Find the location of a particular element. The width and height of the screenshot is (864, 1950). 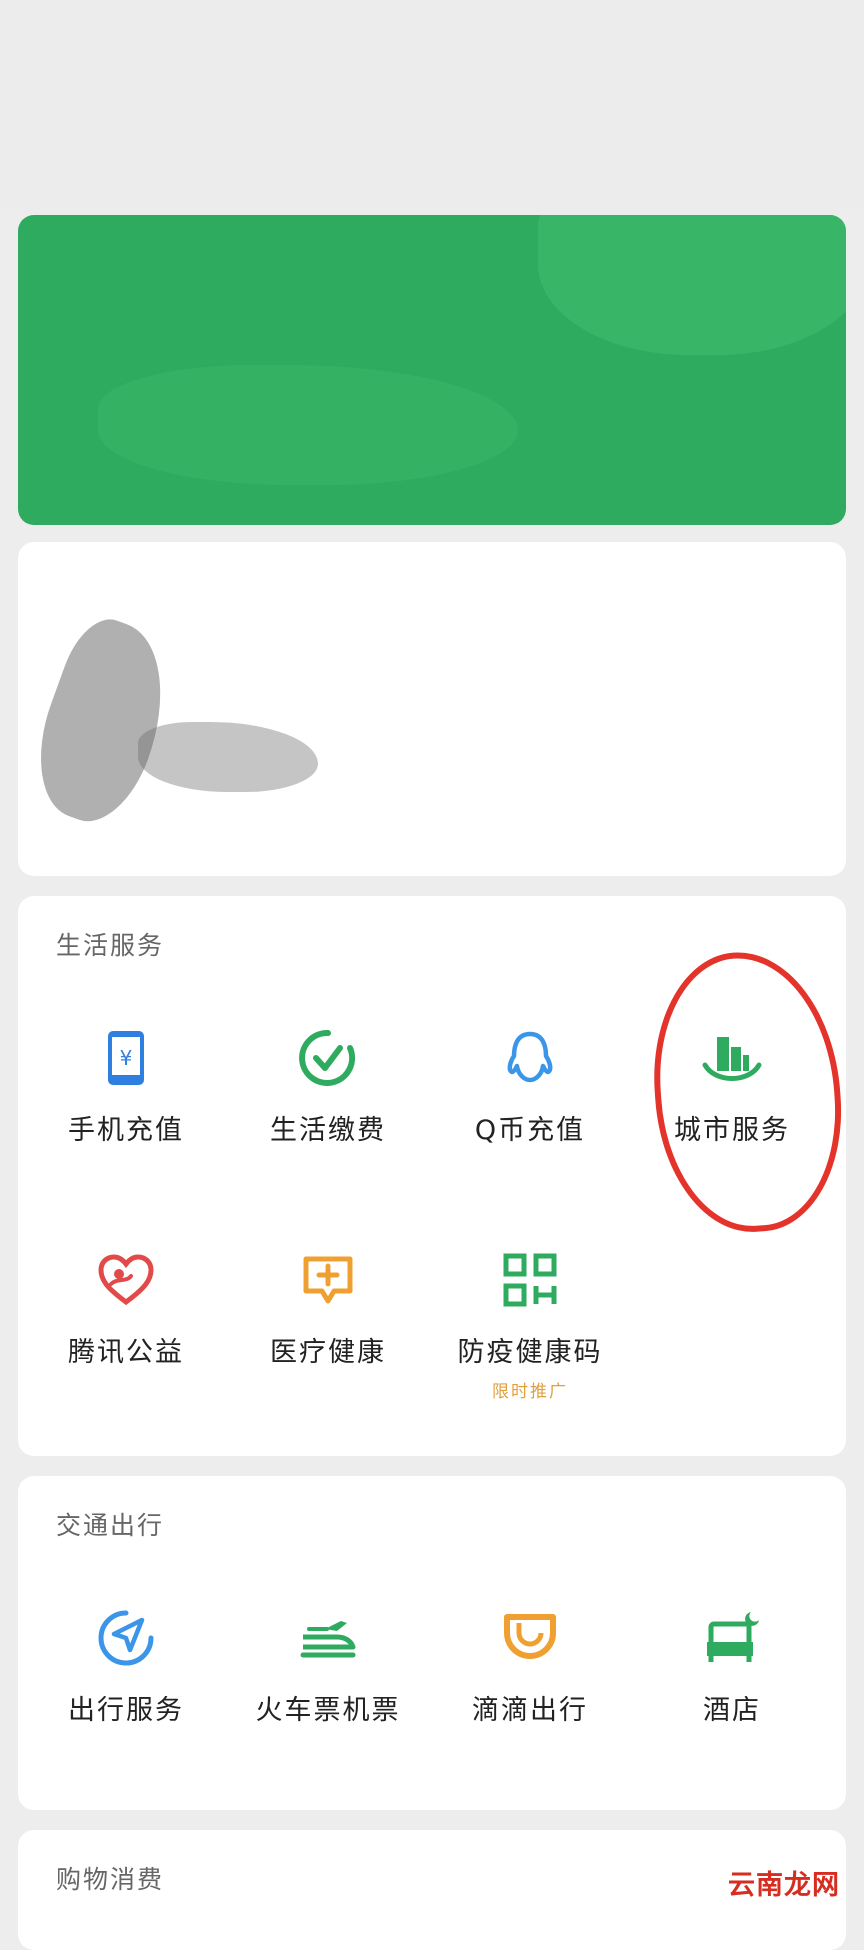

grid-item-medical-health: 医疗健康 is located at coordinates (328, 1308).